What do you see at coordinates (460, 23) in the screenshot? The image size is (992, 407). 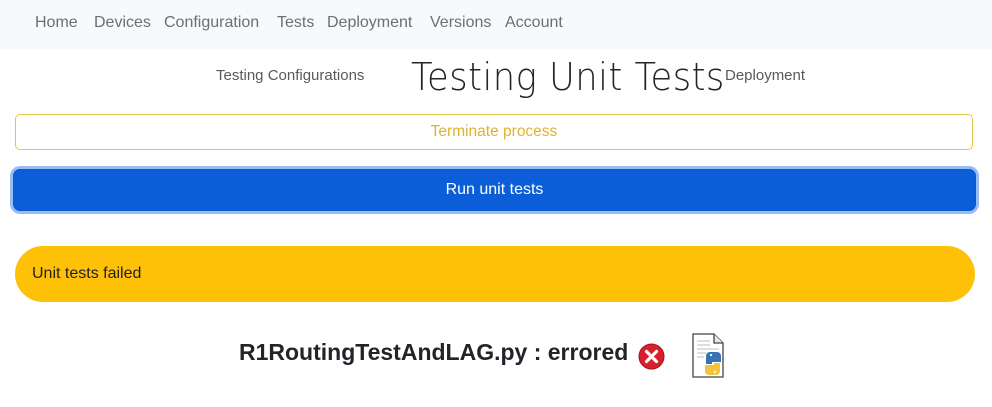 I see `nav-versions-link: Versions` at bounding box center [460, 23].